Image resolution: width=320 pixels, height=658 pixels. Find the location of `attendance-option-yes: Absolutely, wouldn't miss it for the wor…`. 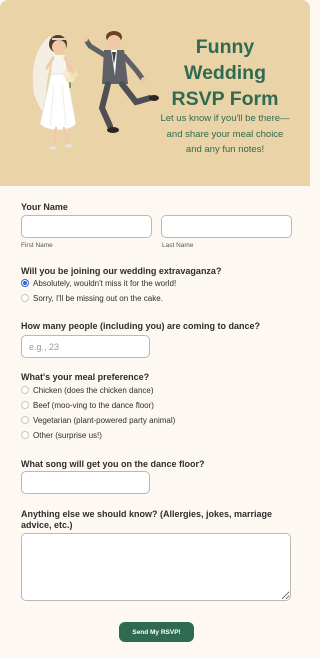

attendance-option-yes: Absolutely, wouldn't miss it for the wor… is located at coordinates (98, 283).